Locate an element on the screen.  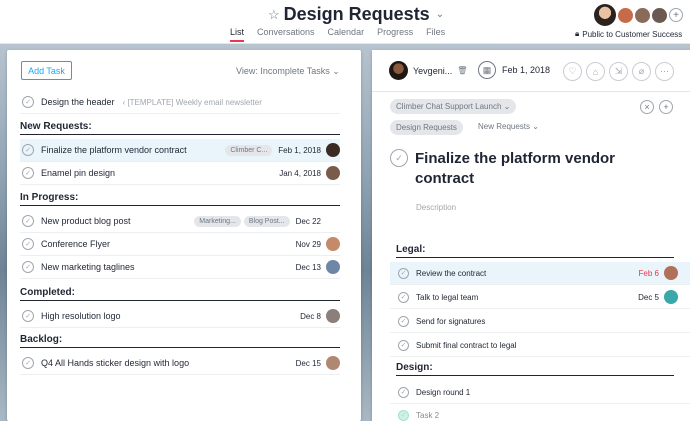
subtask-row: ✓ Design round 1 is located at coordinates (540, 392).